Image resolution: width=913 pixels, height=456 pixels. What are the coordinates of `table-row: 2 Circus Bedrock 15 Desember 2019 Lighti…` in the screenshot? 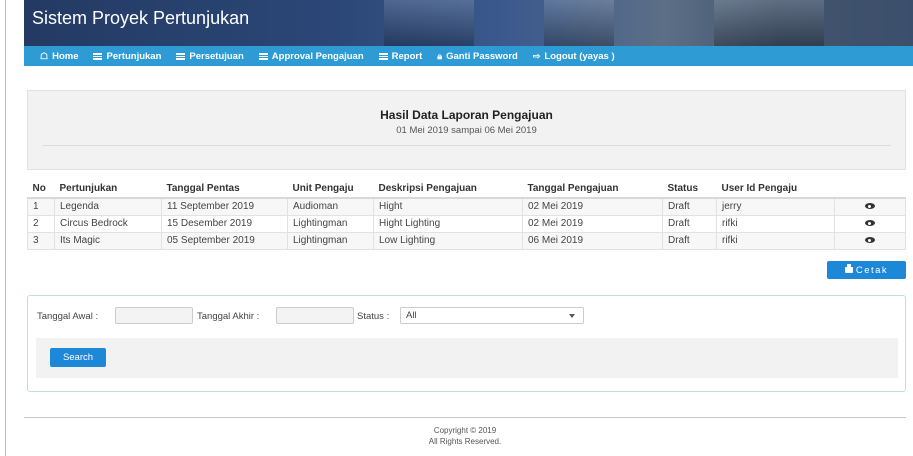 It's located at (466, 223).